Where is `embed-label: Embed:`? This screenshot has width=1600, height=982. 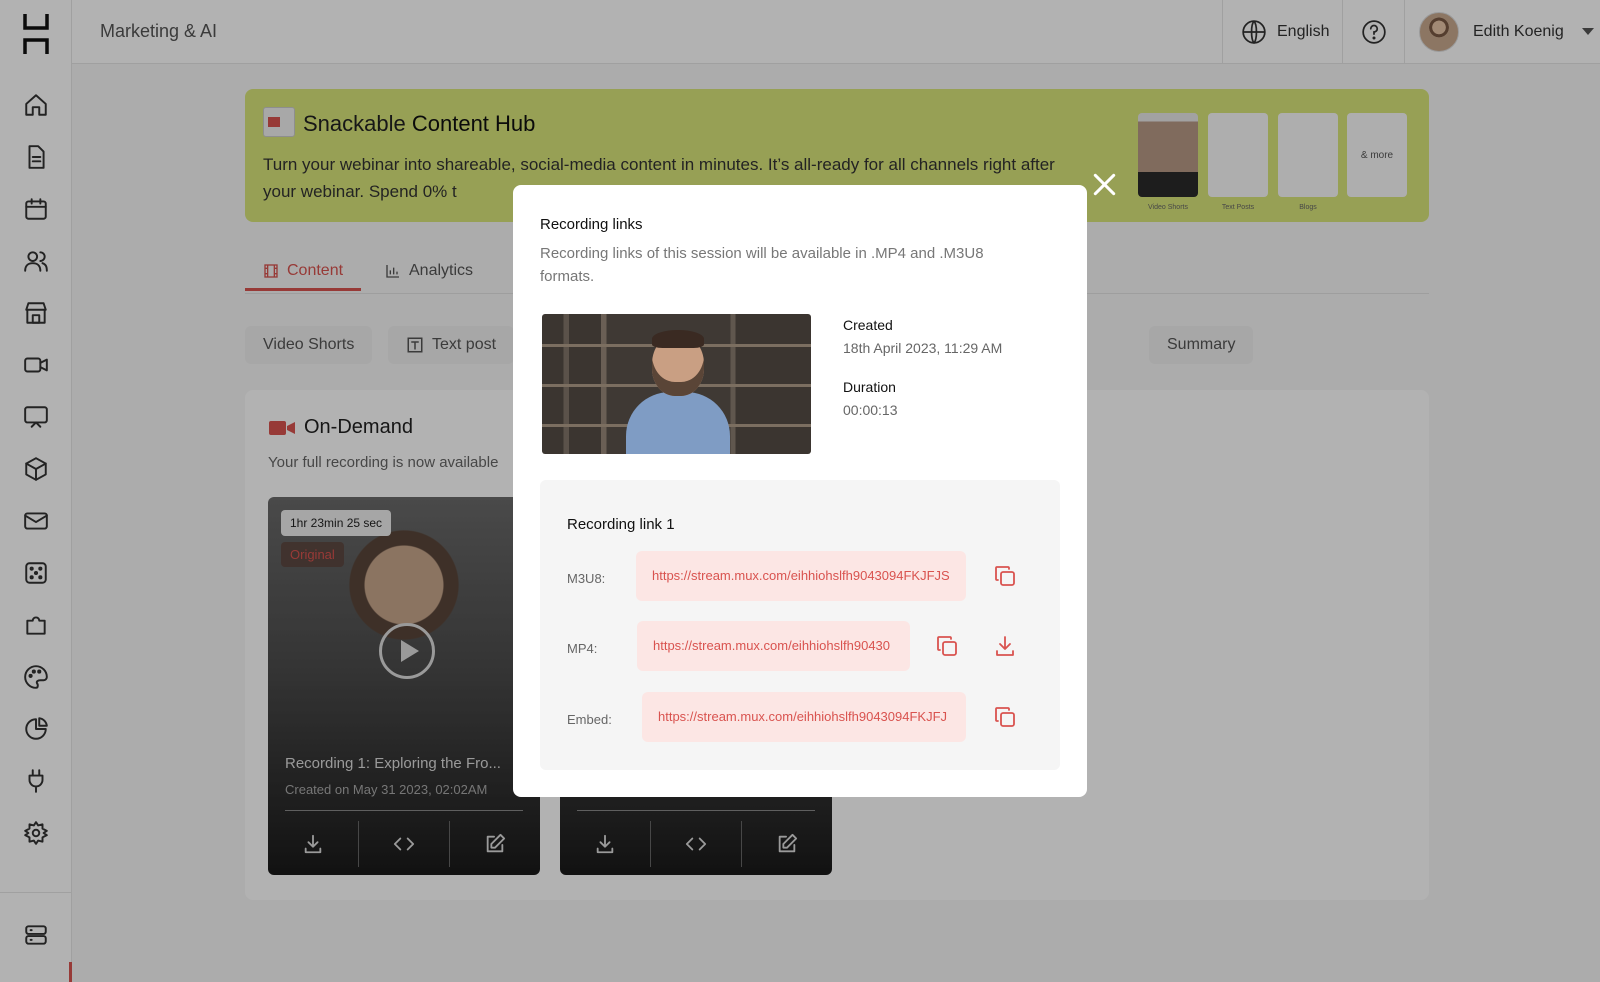
embed-label: Embed: is located at coordinates (589, 719).